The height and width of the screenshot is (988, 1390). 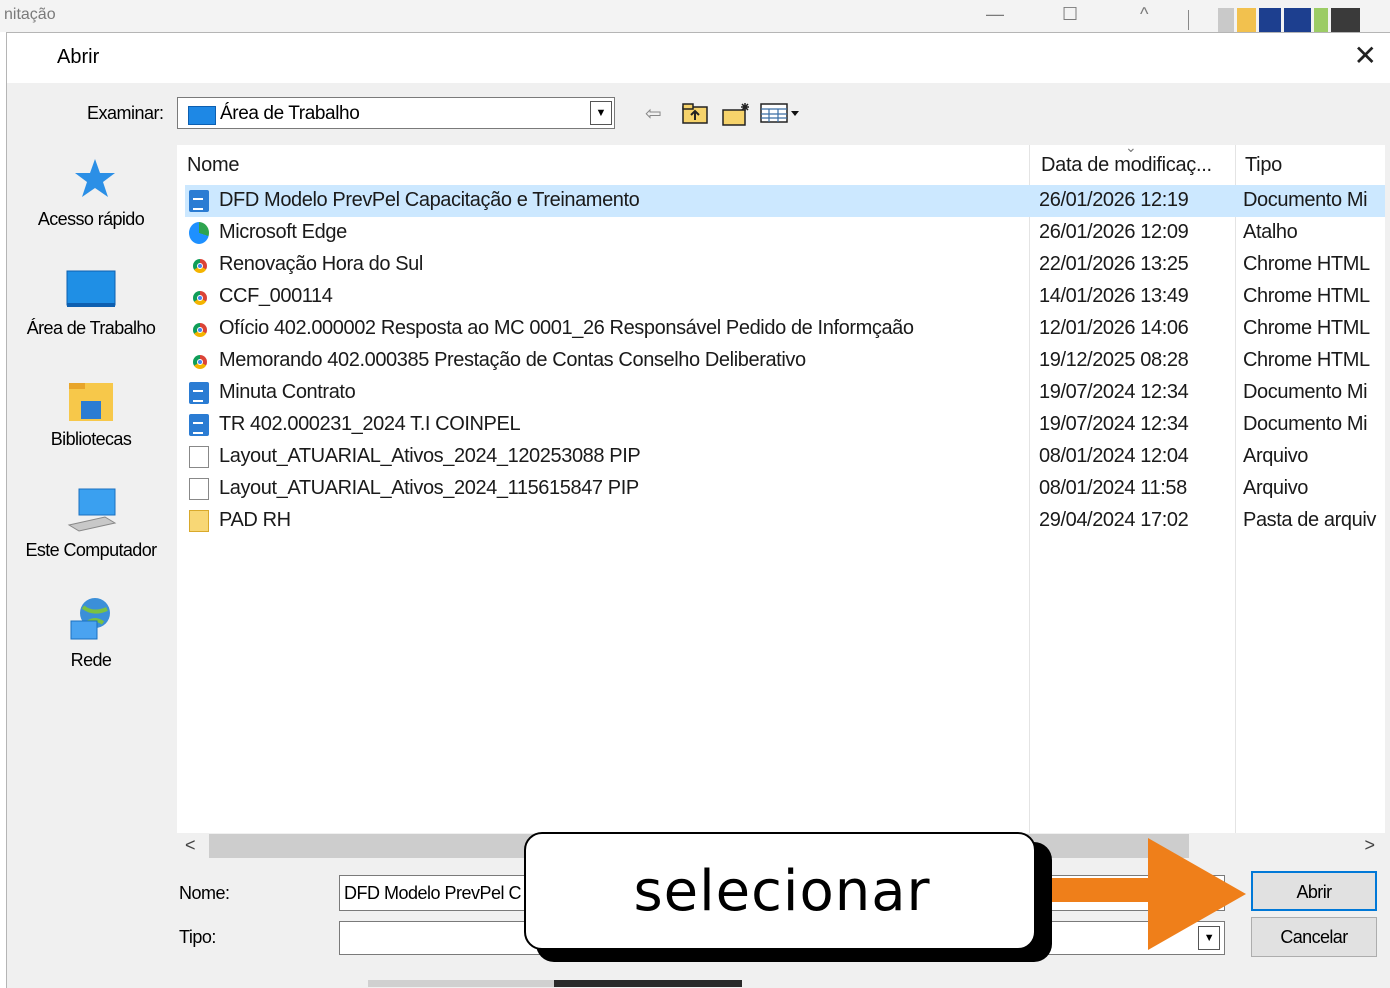 I want to click on file-name: PAD RH, so click(x=255, y=520).